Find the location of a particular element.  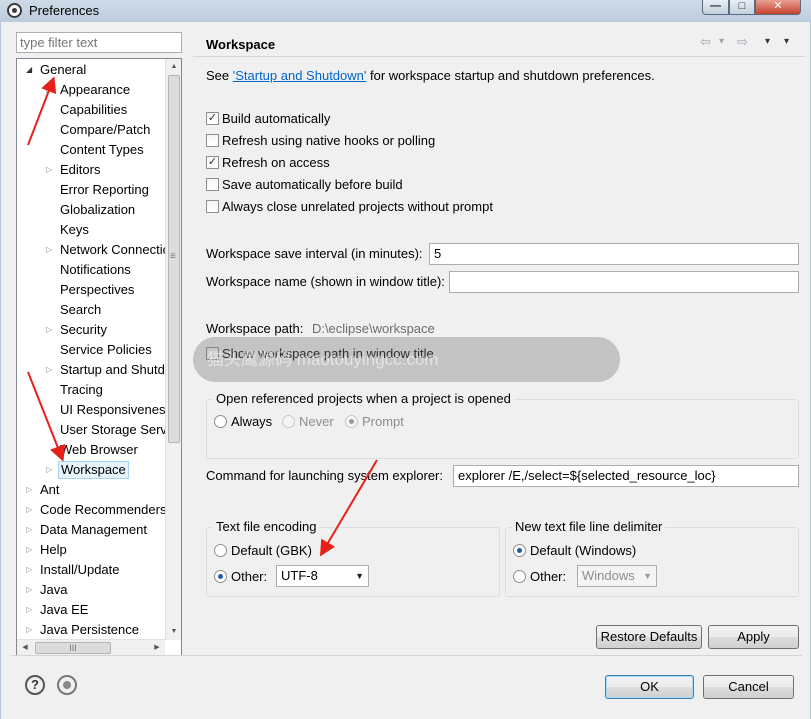

tree-item-label: Help is located at coordinates (53, 549).